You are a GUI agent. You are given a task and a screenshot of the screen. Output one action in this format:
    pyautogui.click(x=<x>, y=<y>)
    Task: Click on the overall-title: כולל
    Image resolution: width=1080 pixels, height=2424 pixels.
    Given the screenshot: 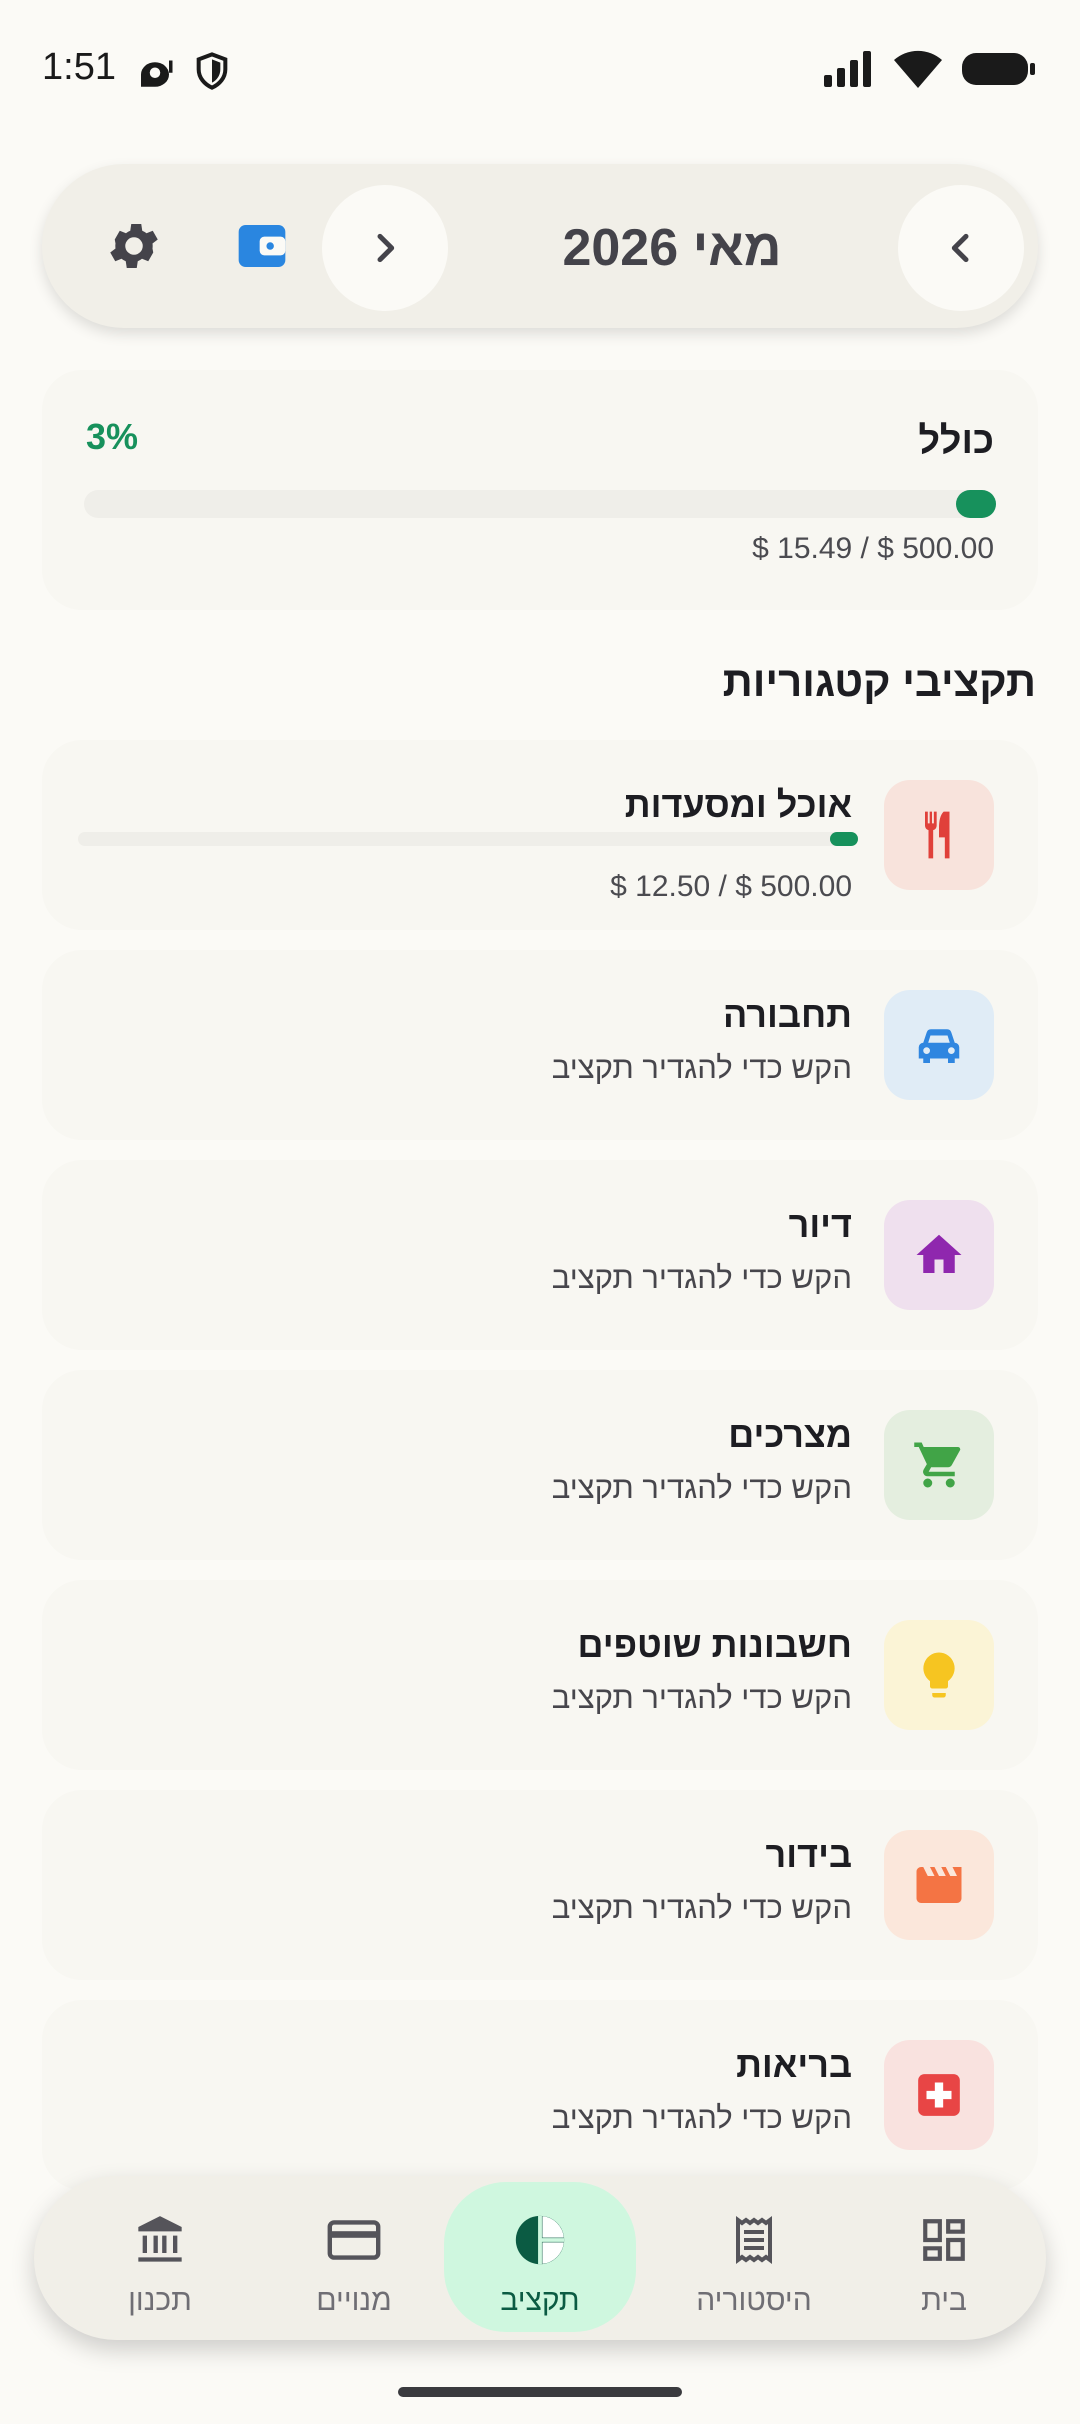 What is the action you would take?
    pyautogui.click(x=956, y=441)
    